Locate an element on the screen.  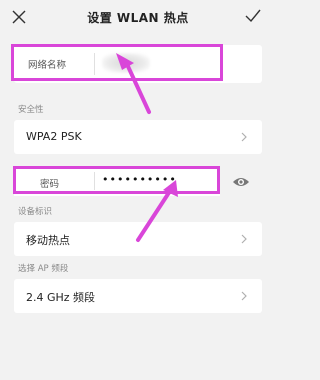
password-field: 密码 •••••••••• is located at coordinates (117, 181).